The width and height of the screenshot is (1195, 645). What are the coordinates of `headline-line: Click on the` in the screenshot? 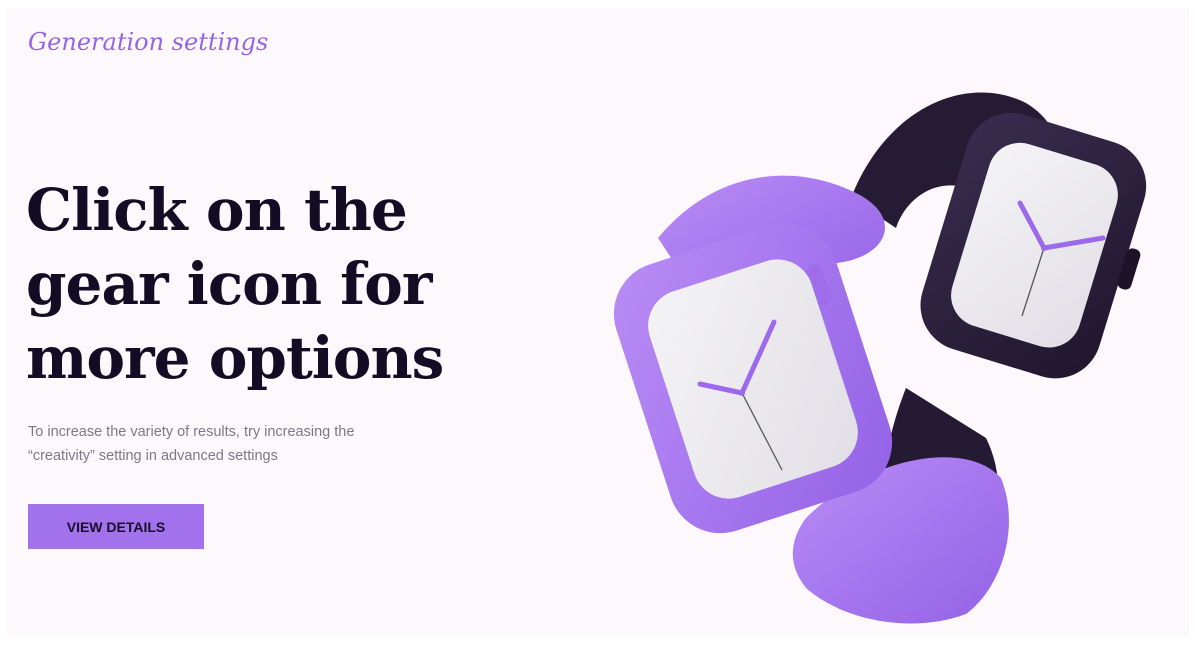 It's located at (217, 210).